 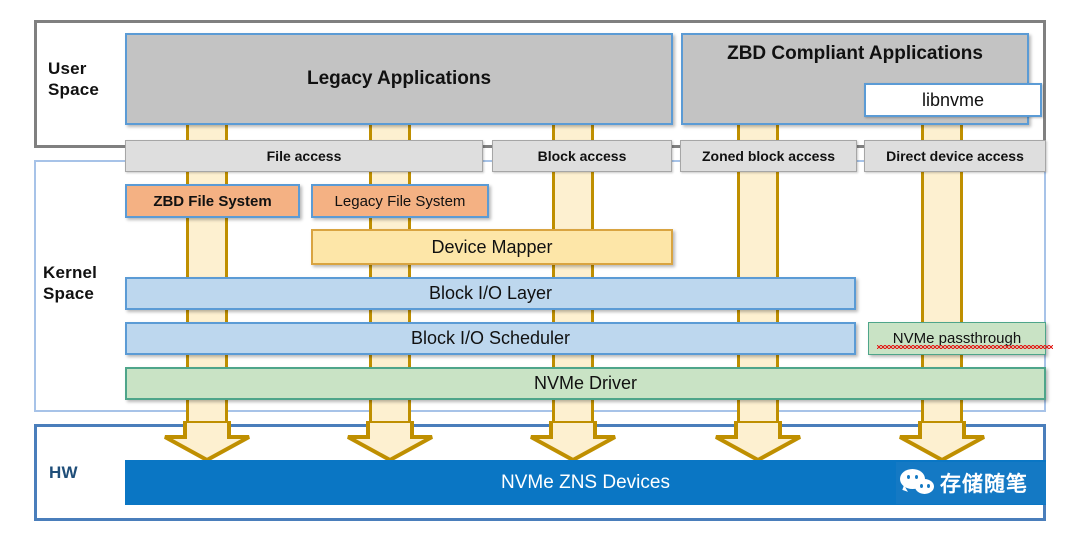 I want to click on block-io-layer-label: Block I/O Layer, so click(x=490, y=293).